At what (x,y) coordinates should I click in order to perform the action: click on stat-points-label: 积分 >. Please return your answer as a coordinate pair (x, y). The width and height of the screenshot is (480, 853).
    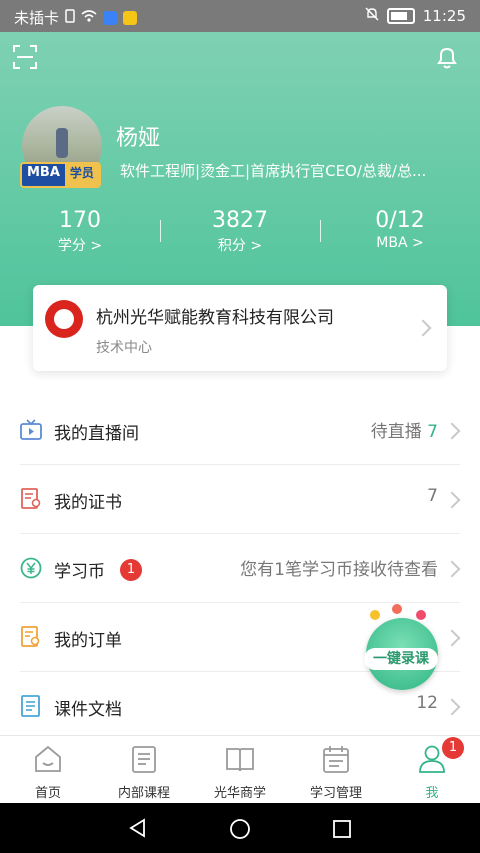
    Looking at the image, I should click on (240, 246).